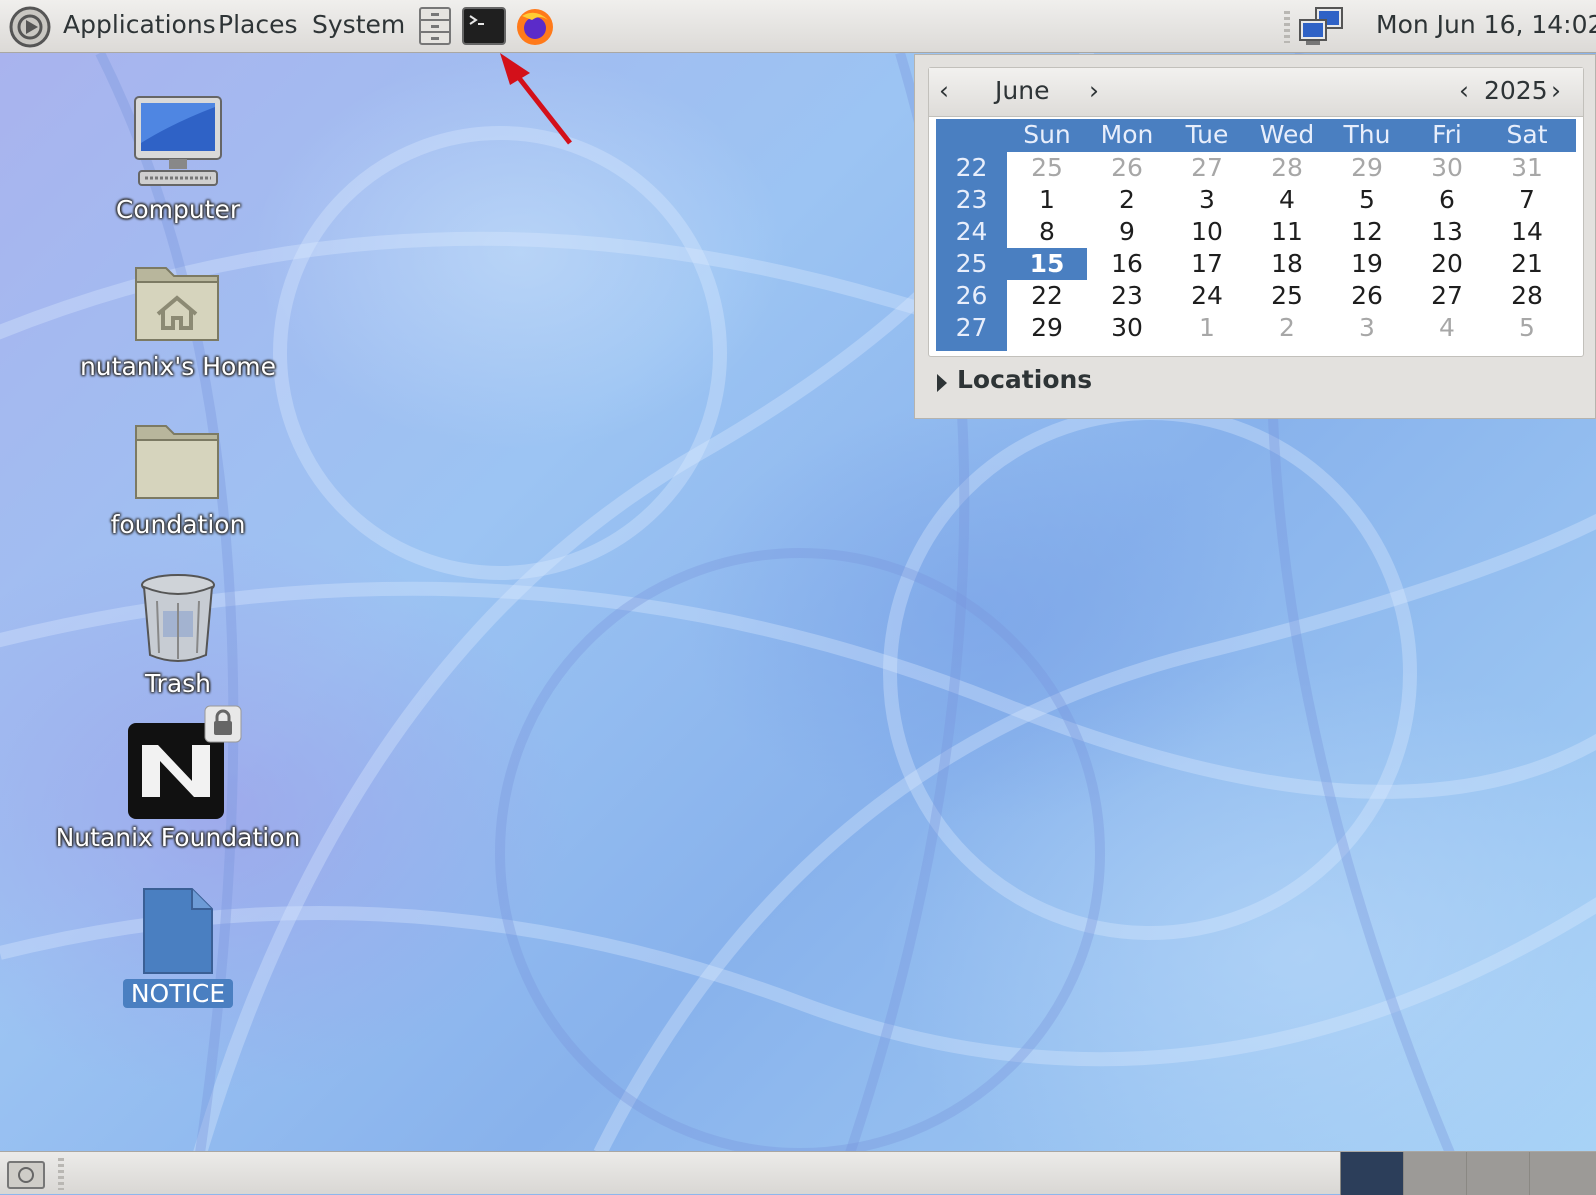  I want to click on week-number: 26, so click(971, 295).